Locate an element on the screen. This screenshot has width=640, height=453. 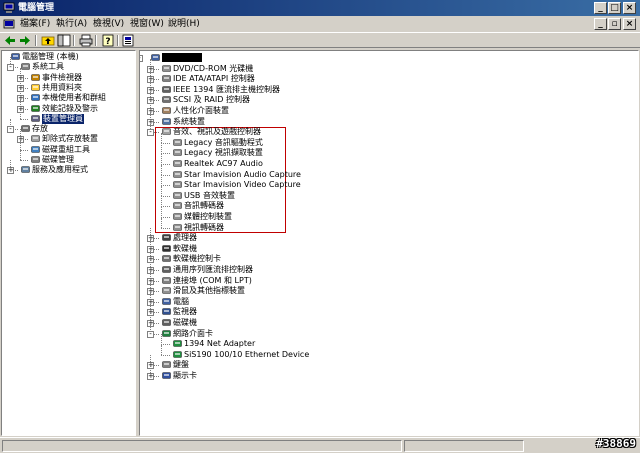
device-tree-item: + 磁碟機 is located at coordinates (389, 323).